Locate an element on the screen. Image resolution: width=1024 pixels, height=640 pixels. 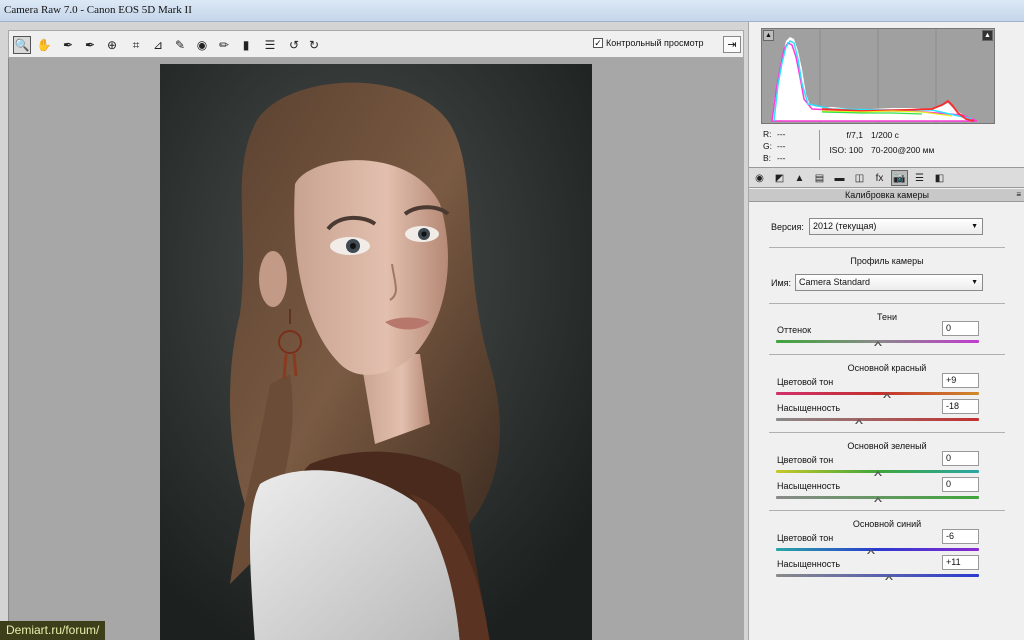
color-sampler-tool-icon: ✒ is located at coordinates (90, 45).